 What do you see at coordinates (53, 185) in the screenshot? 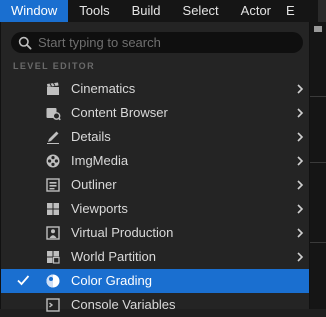
I see `outliner-icon` at bounding box center [53, 185].